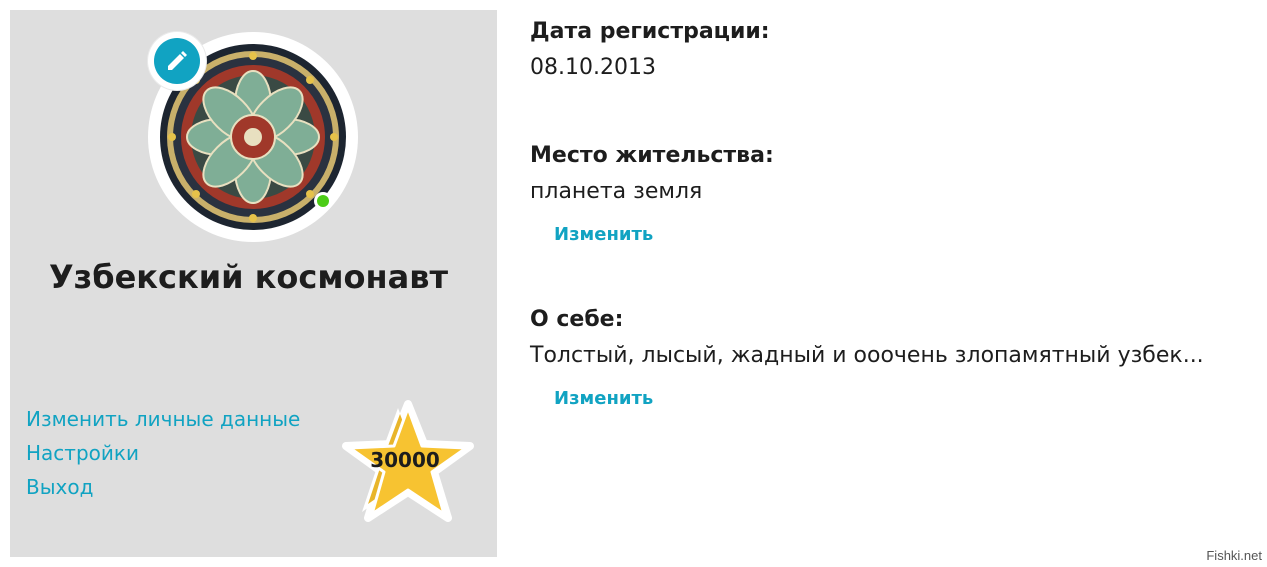 The image size is (1267, 567). What do you see at coordinates (593, 67) in the screenshot?
I see `registration-value: 08.10.2013` at bounding box center [593, 67].